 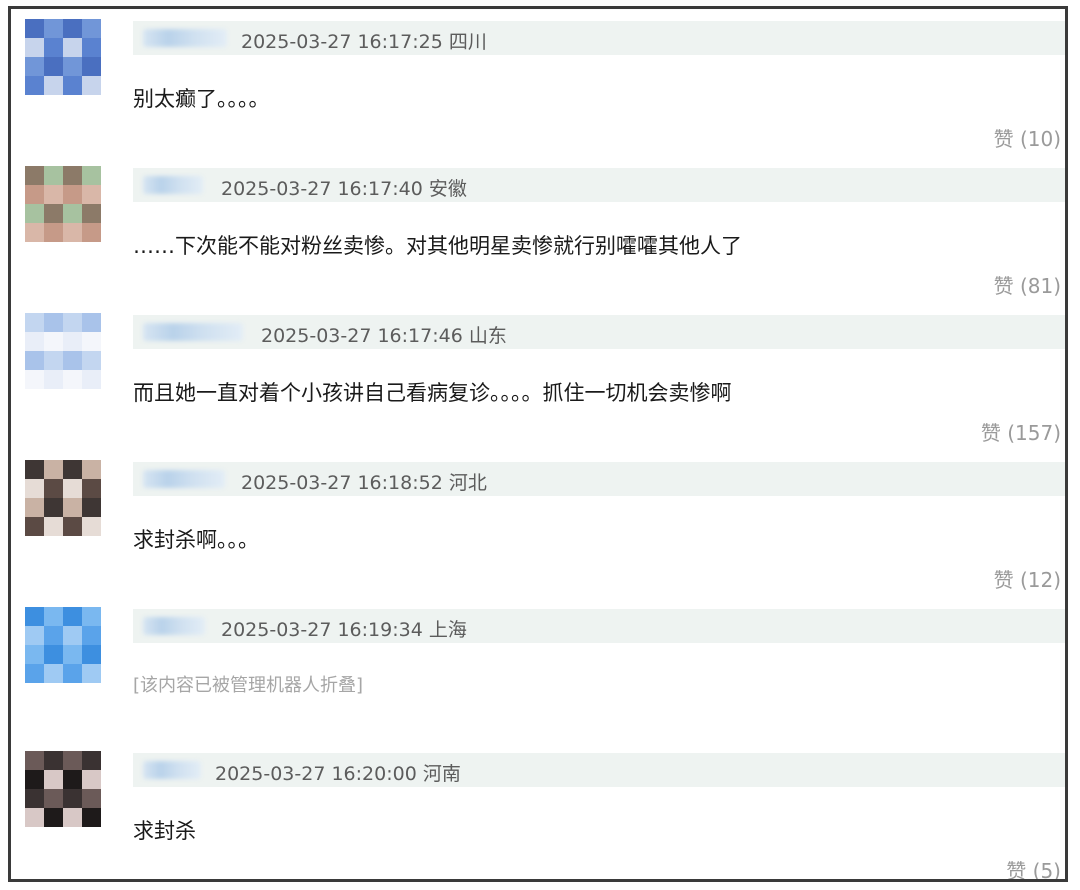 What do you see at coordinates (342, 42) in the screenshot?
I see `comment-time: 2025-03-27 16:17:25` at bounding box center [342, 42].